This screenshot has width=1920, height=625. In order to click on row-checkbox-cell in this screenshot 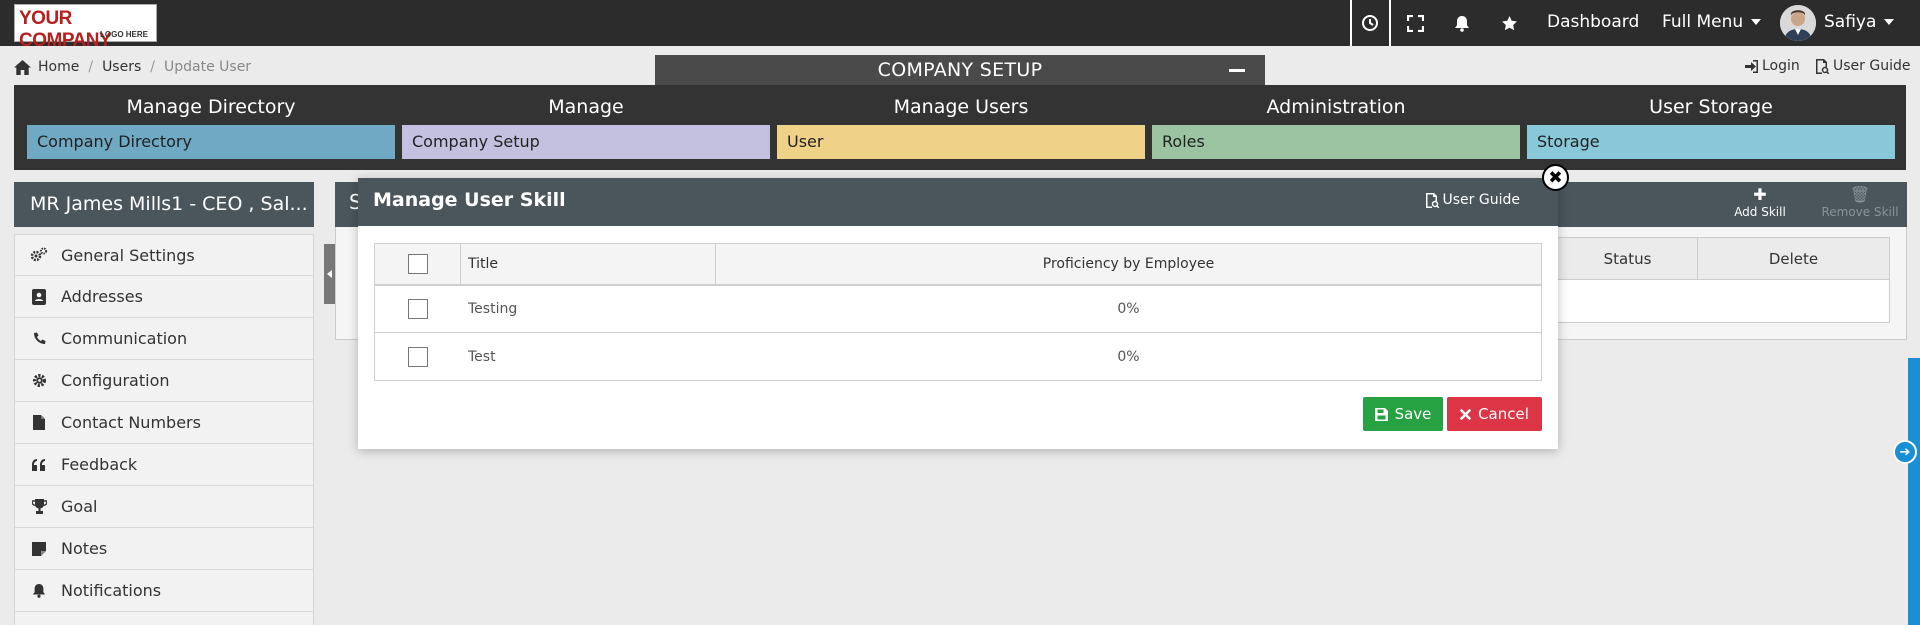, I will do `click(418, 309)`.